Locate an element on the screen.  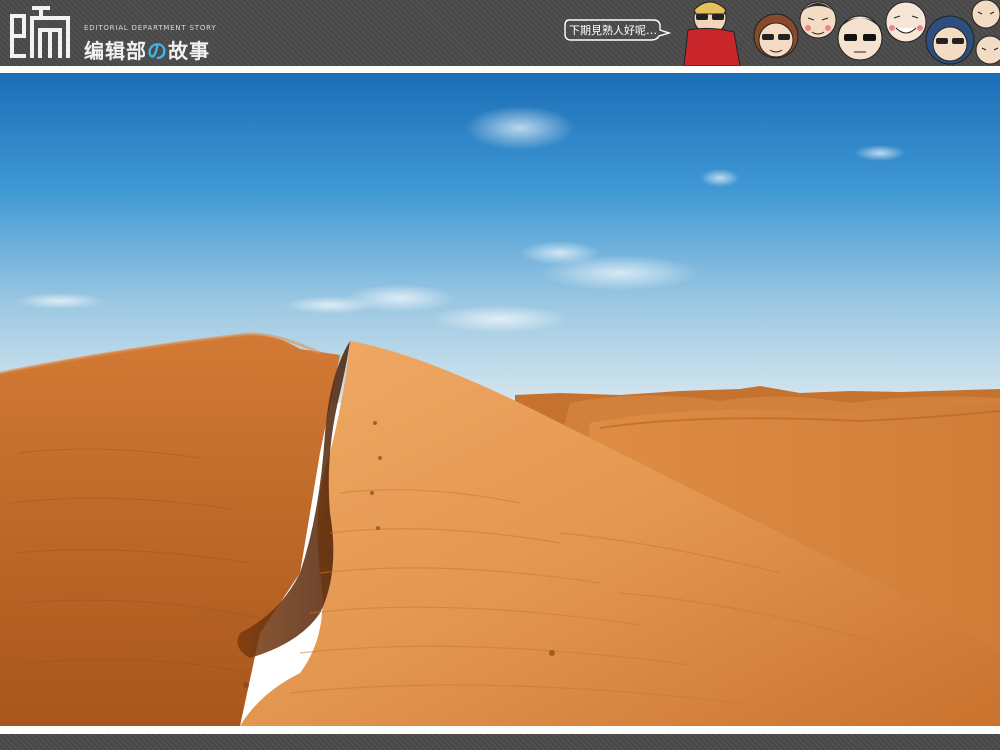
face-scarf-icon is located at coordinates (712, 33).